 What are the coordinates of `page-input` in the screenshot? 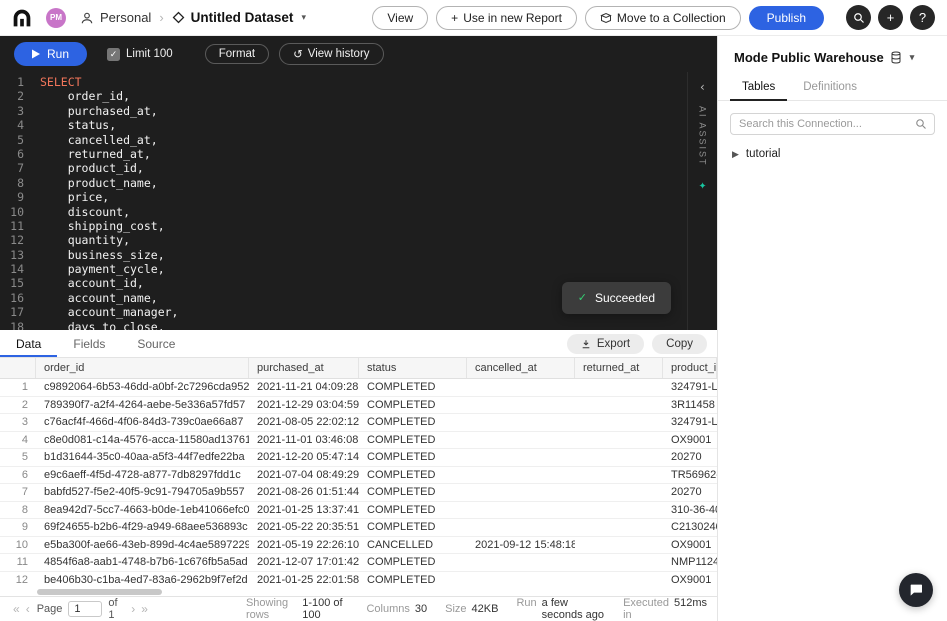 It's located at (85, 609).